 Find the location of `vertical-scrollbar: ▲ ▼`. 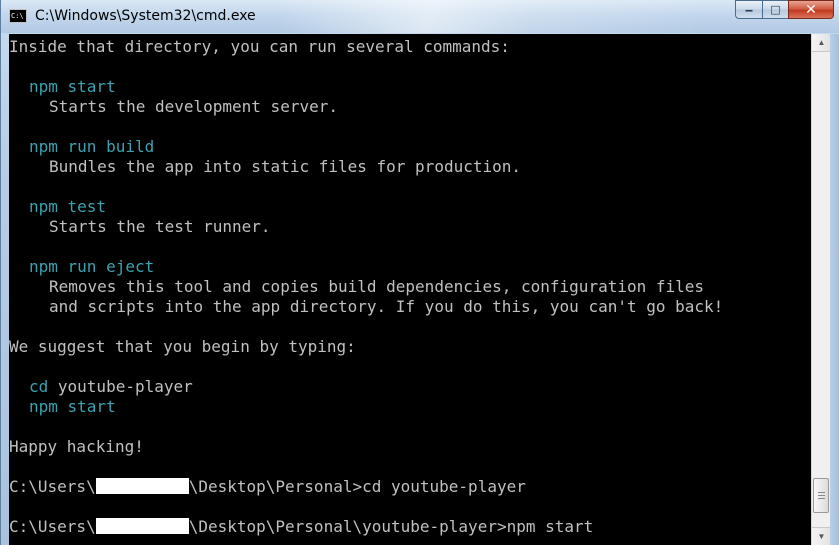

vertical-scrollbar: ▲ ▼ is located at coordinates (821, 289).